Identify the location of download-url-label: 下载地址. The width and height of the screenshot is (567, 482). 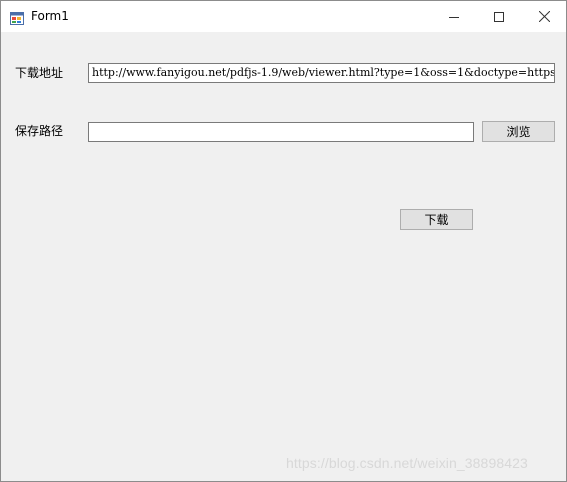
(39, 73).